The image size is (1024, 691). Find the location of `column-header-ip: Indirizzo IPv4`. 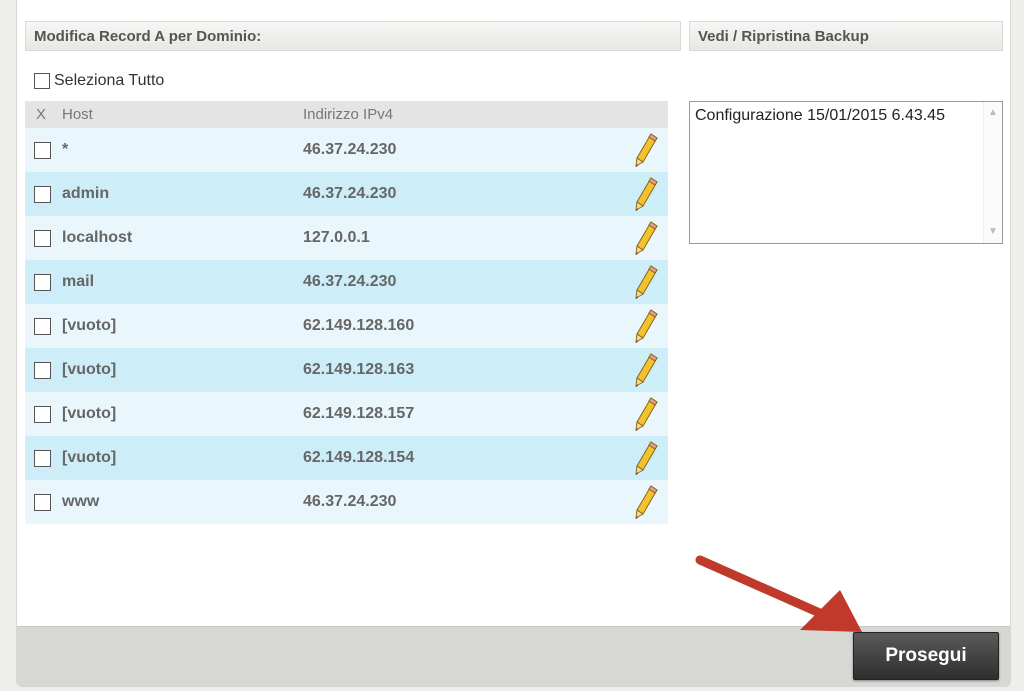

column-header-ip: Indirizzo IPv4 is located at coordinates (348, 114).